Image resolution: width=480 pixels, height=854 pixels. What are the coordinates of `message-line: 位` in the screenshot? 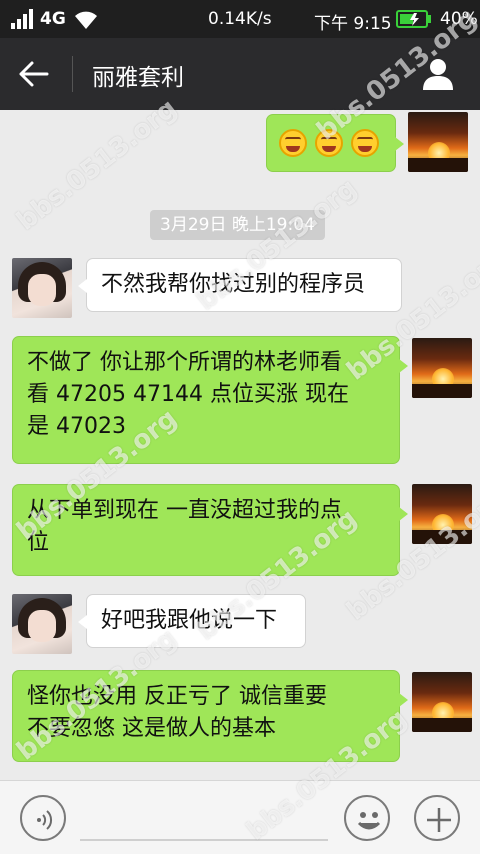 It's located at (38, 542).